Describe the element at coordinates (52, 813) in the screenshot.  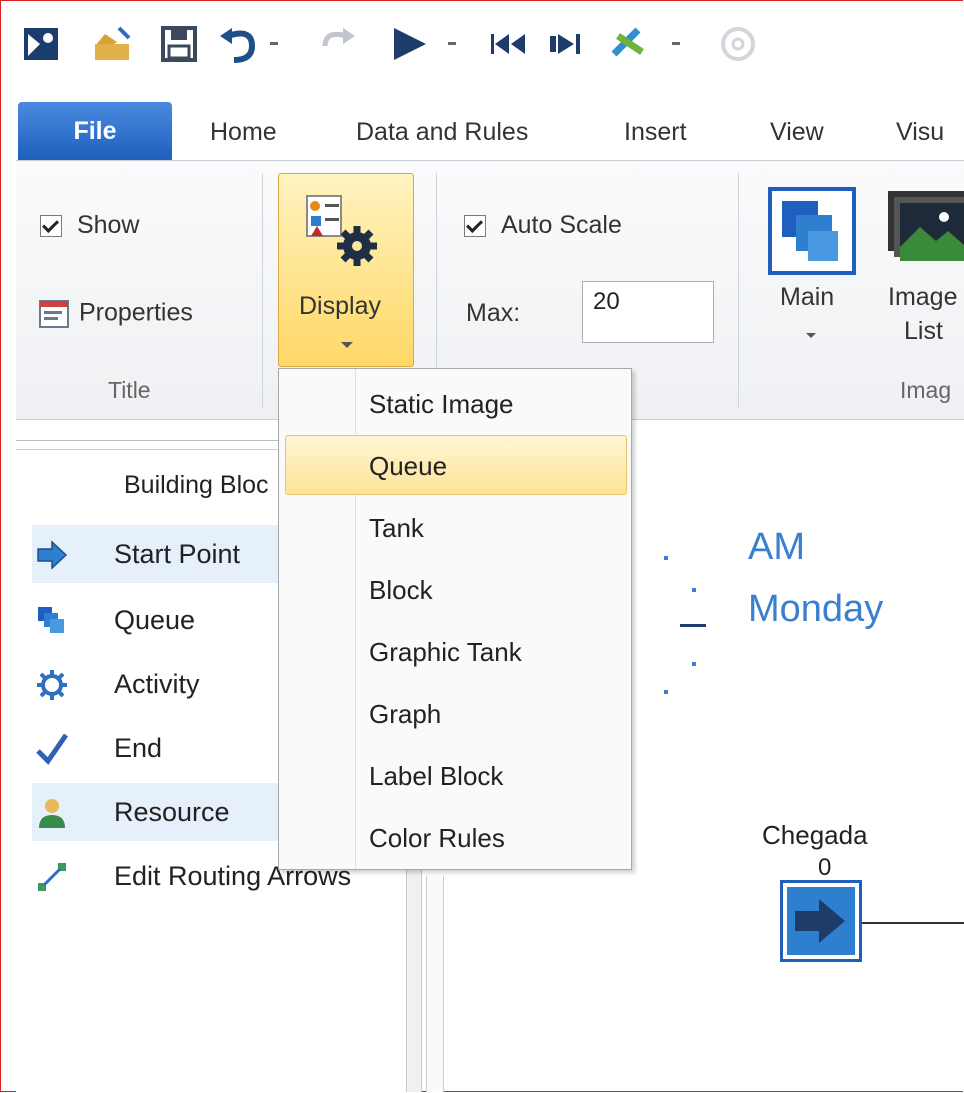
I see `person-icon` at that location.